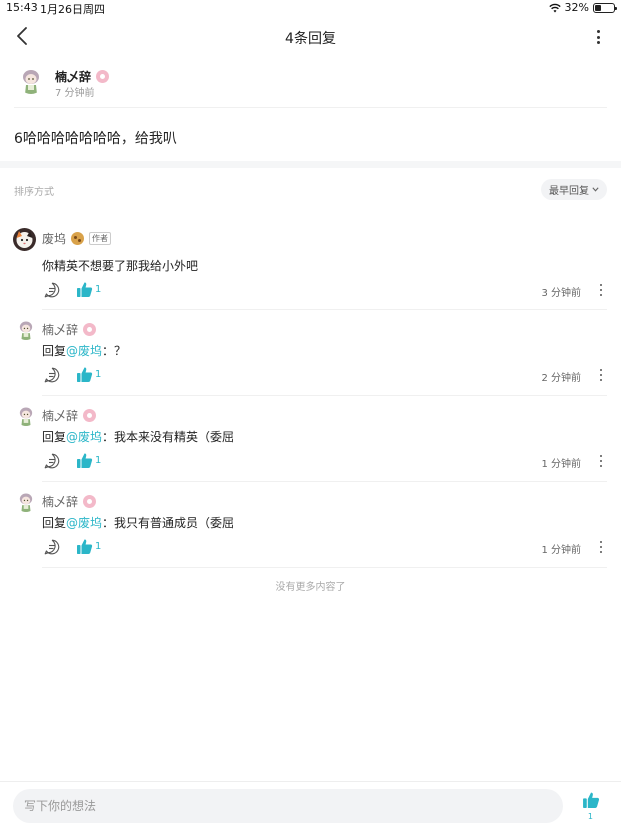 The height and width of the screenshot is (828, 621). I want to click on comment-text: 你精英不想要了那我给小外吧, so click(120, 266).